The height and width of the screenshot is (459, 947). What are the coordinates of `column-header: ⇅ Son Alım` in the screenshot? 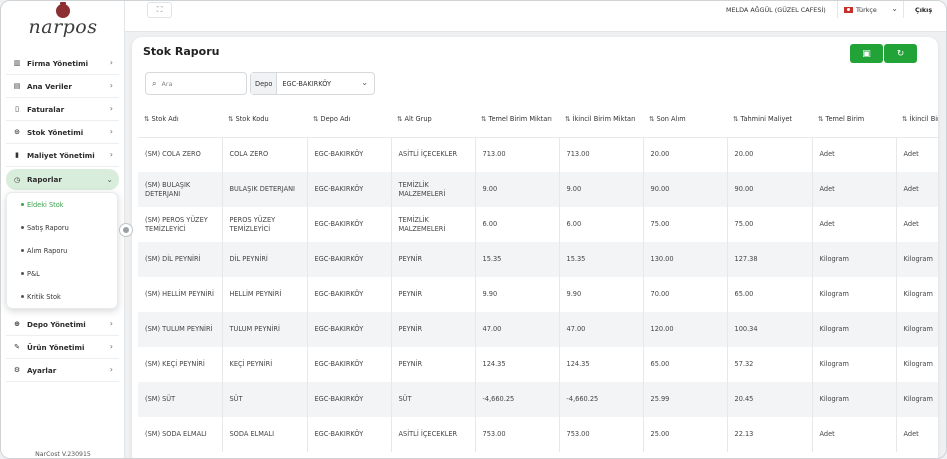 It's located at (685, 119).